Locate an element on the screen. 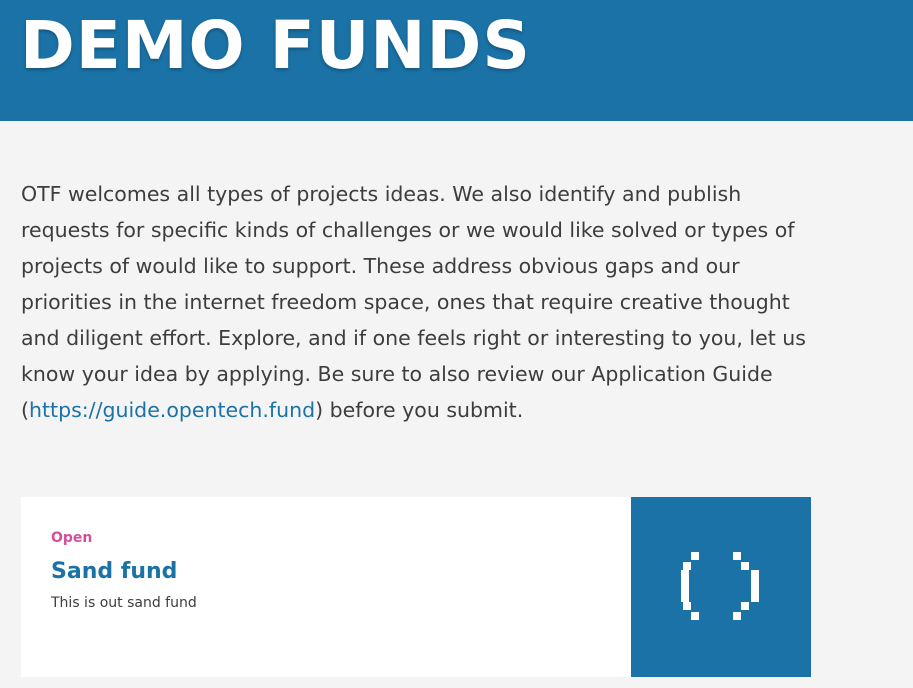  fund-thumbnail is located at coordinates (721, 587).